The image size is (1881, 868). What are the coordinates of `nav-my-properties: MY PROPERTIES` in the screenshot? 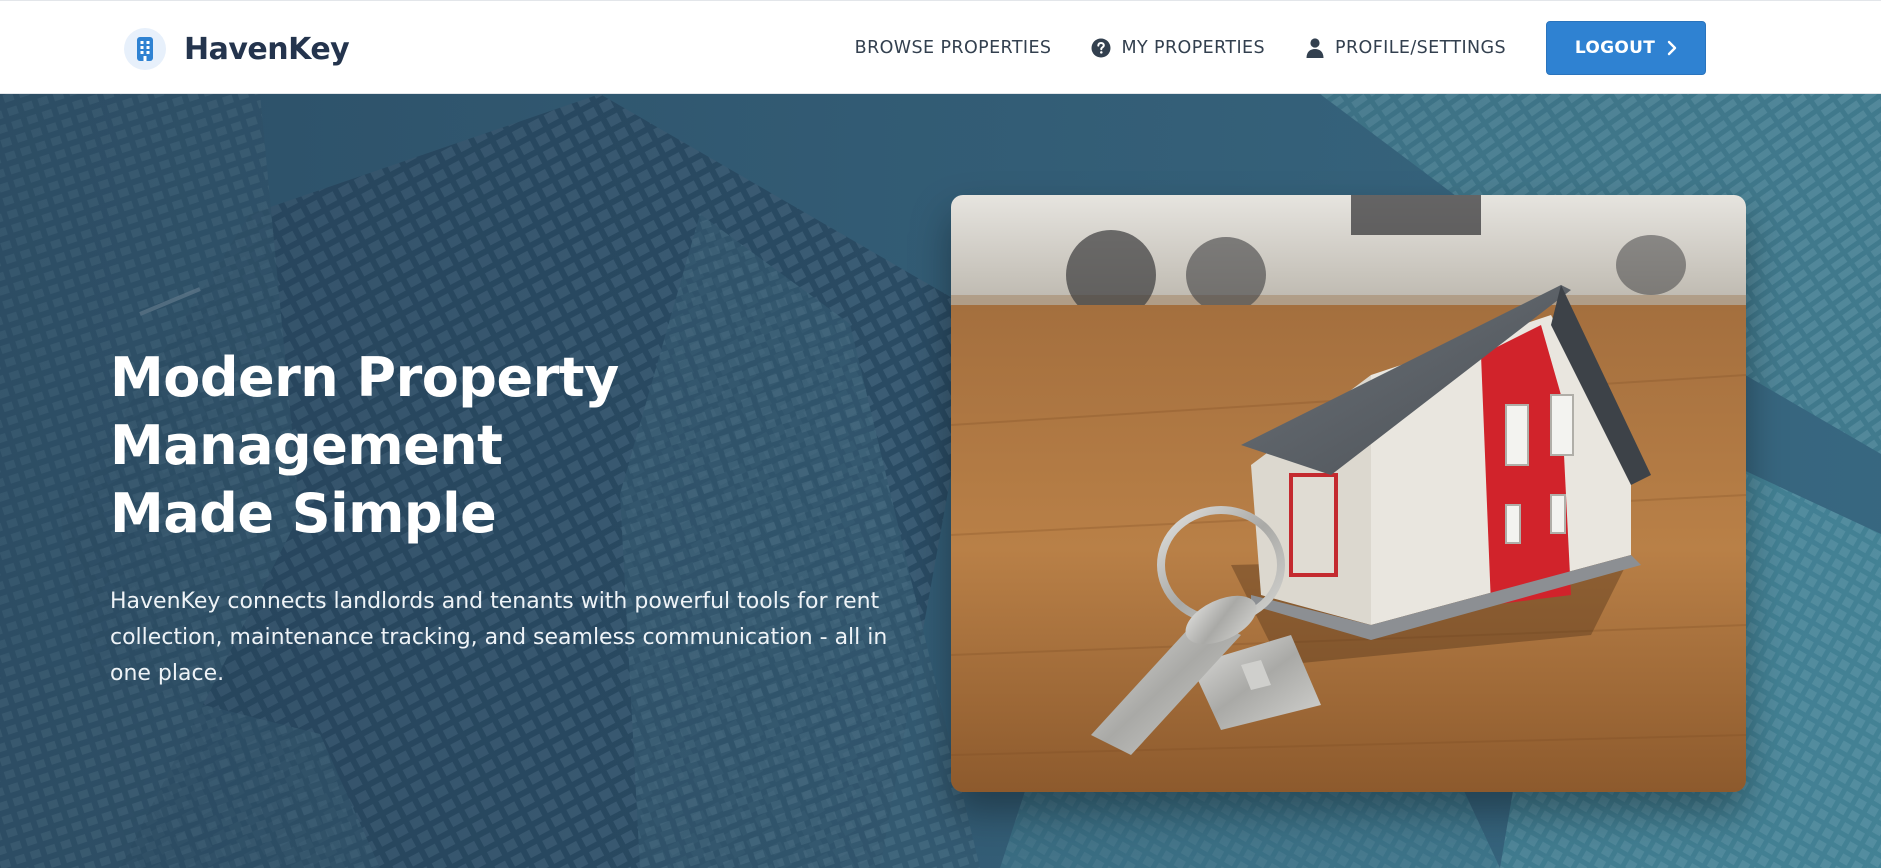 It's located at (1178, 48).